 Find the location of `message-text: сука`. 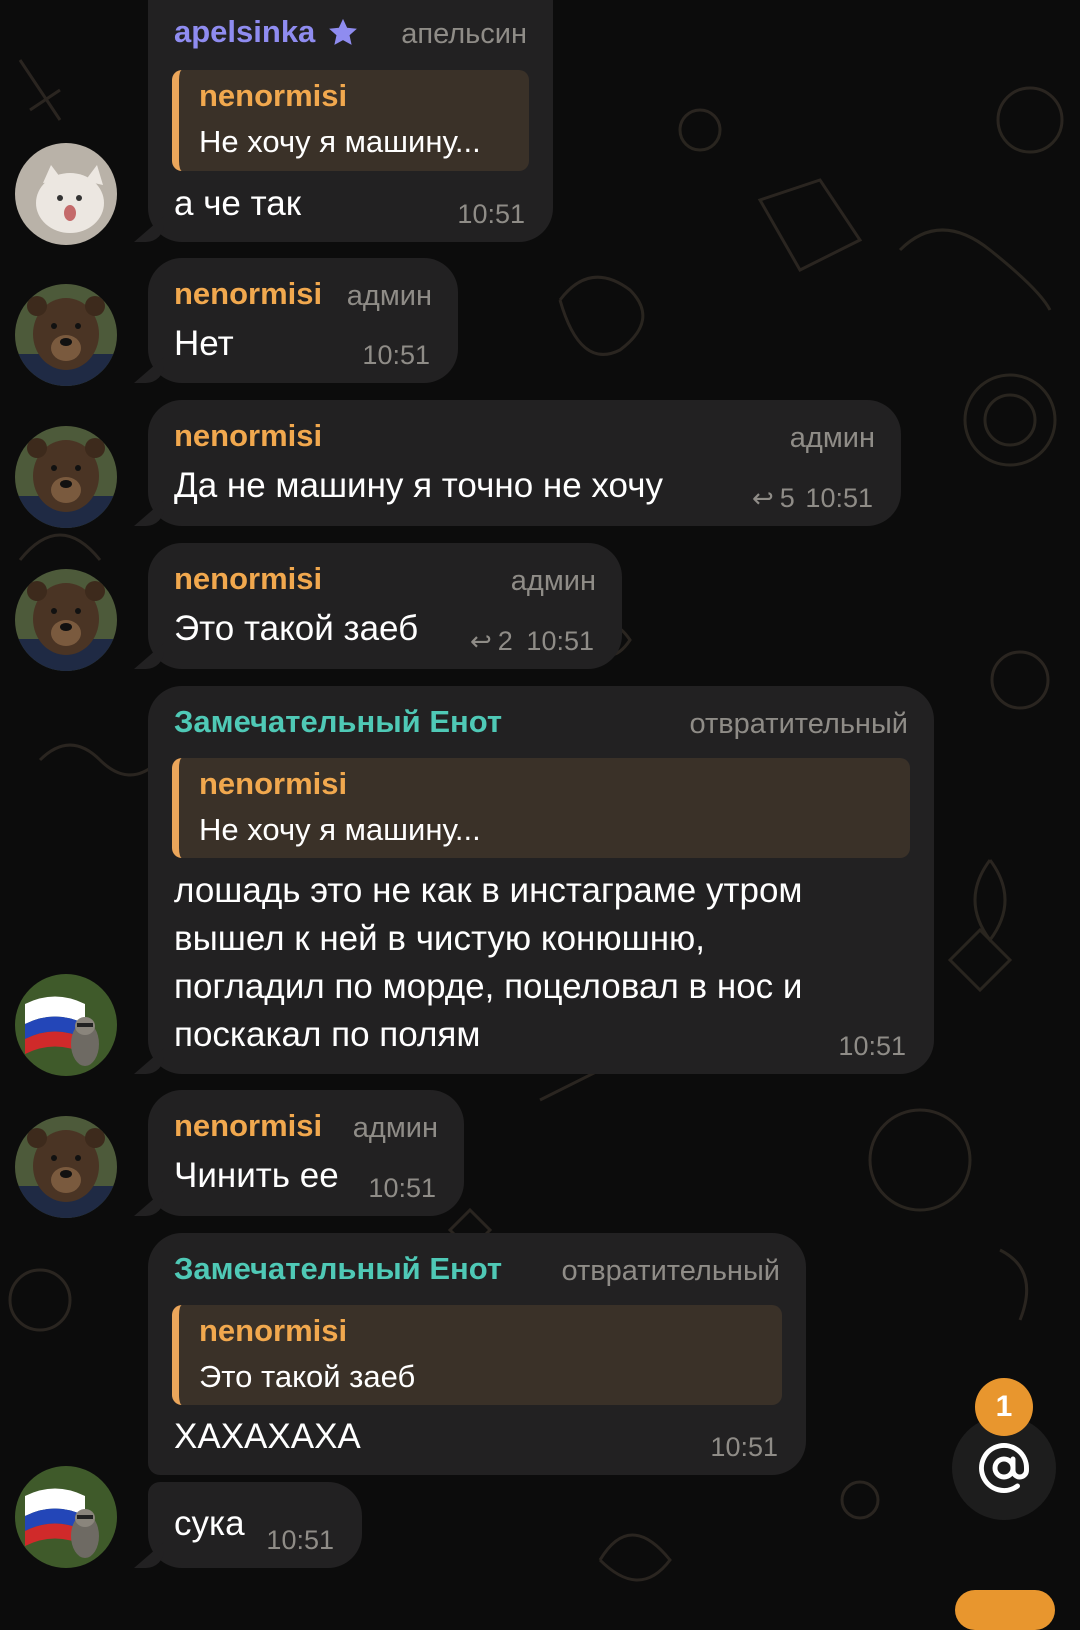

message-text: сука is located at coordinates (209, 1523).